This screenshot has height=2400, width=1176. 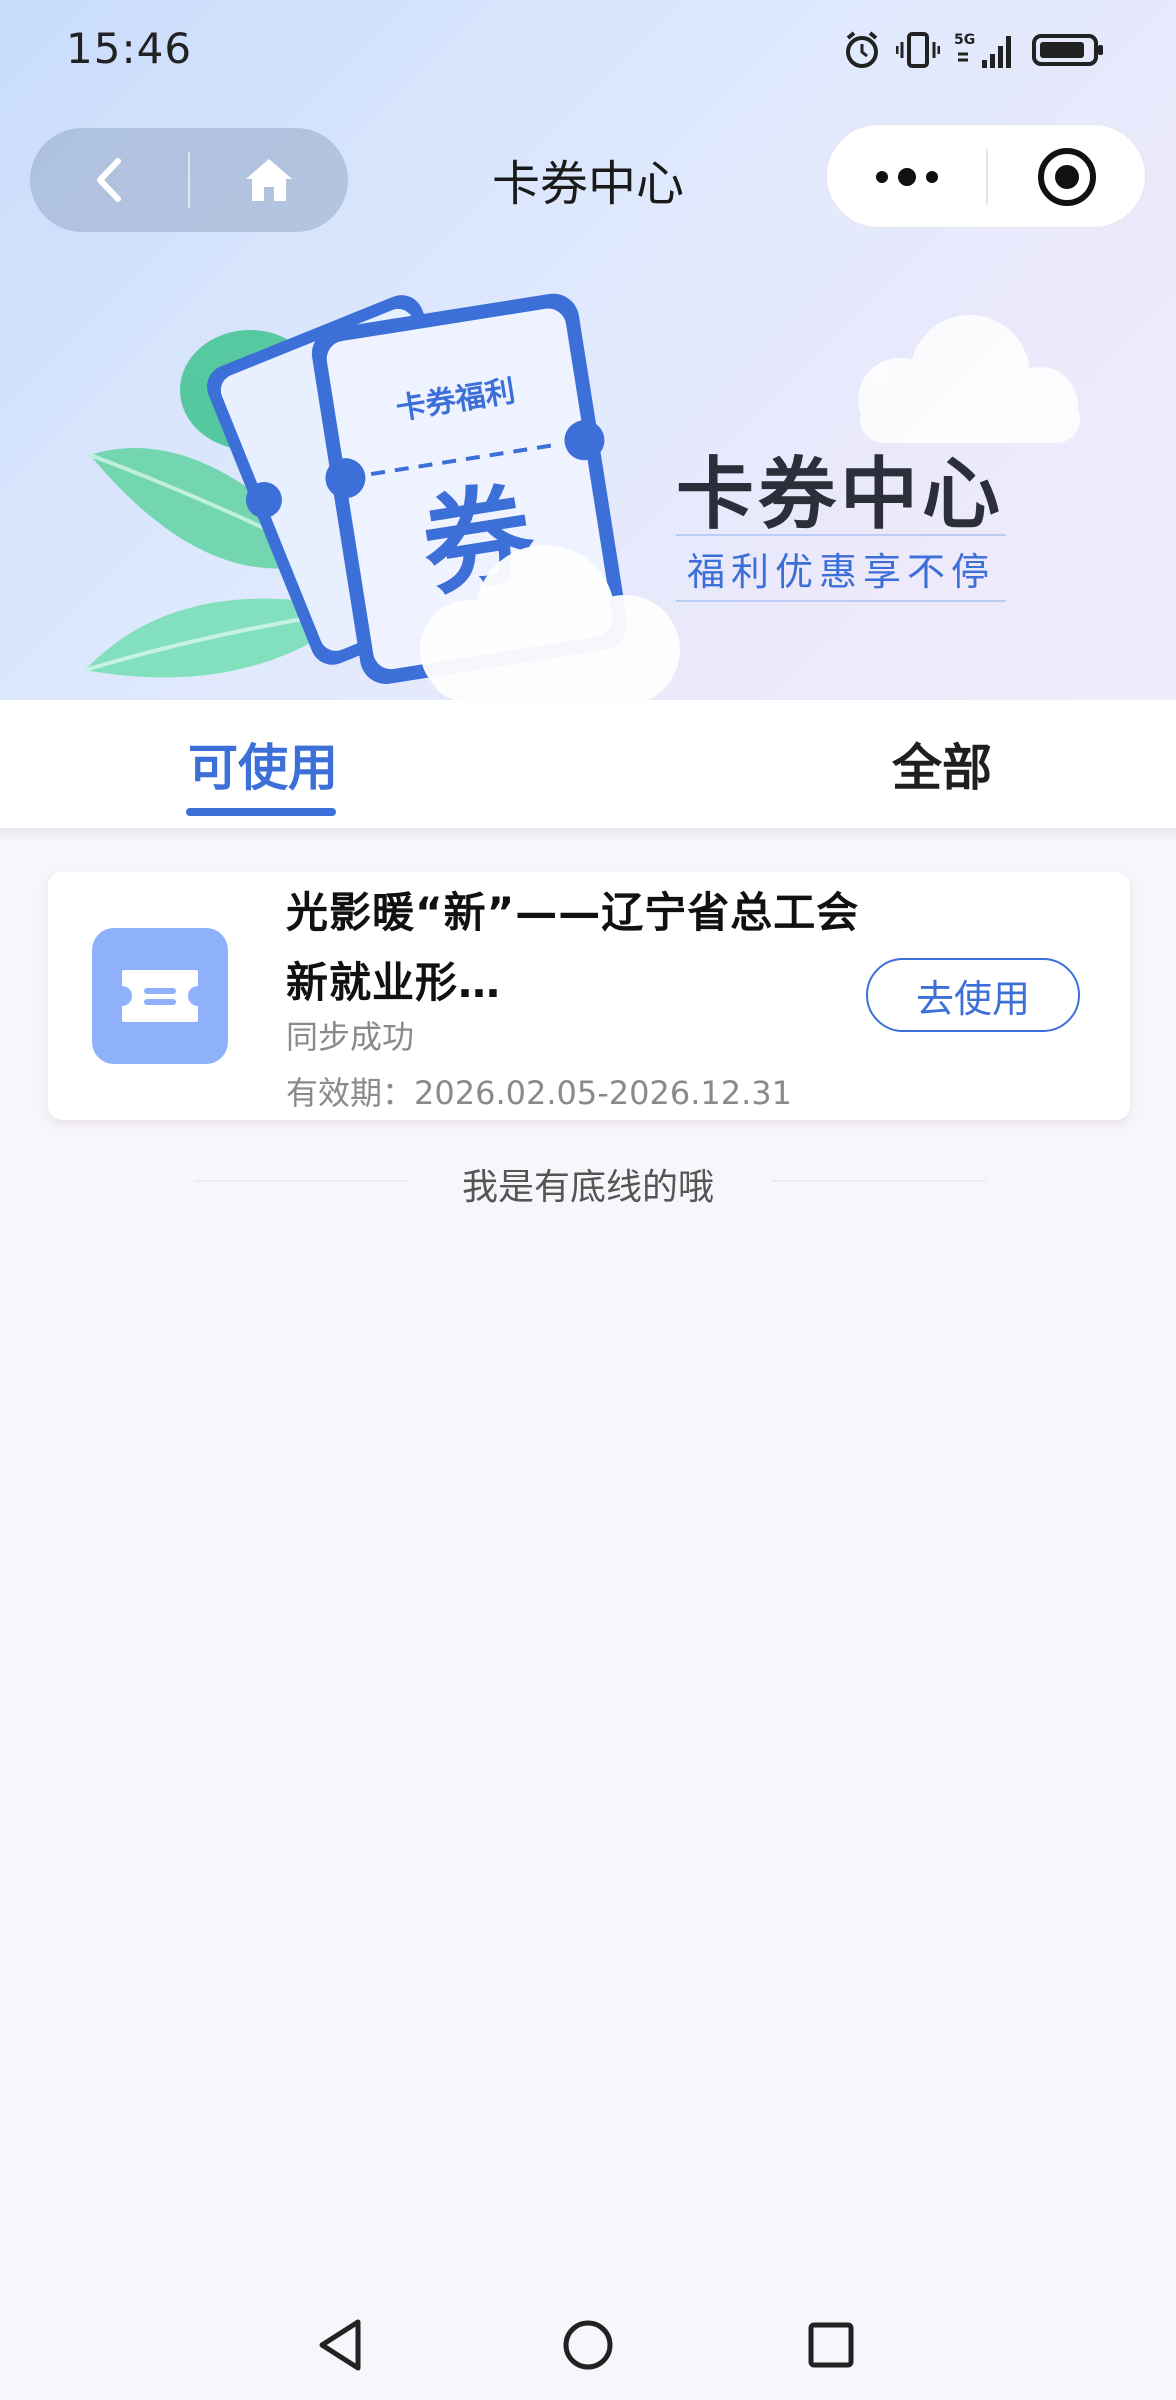 I want to click on coupon-validity: 有效期：2026.02.05-2026.12.31, so click(x=539, y=1093).